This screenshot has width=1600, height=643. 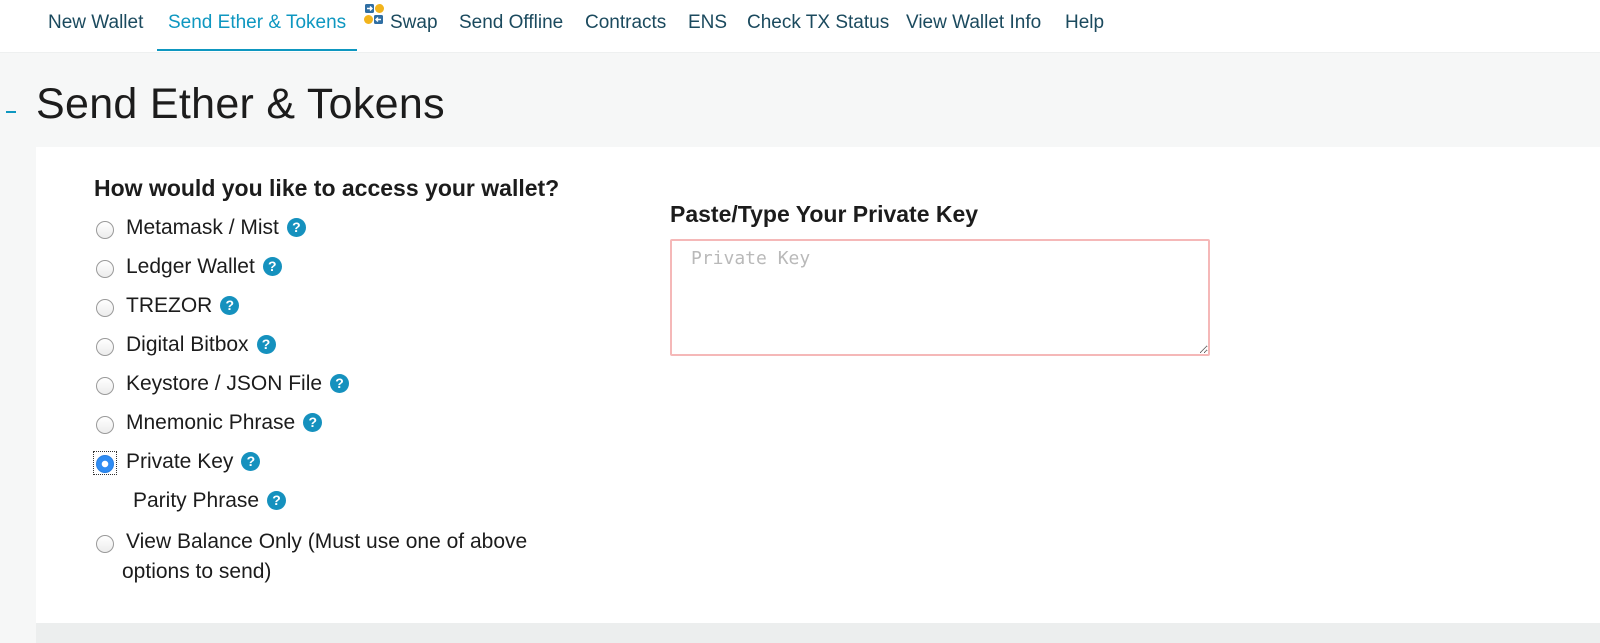 What do you see at coordinates (224, 383) in the screenshot?
I see `option-label: Keystore / JSON File` at bounding box center [224, 383].